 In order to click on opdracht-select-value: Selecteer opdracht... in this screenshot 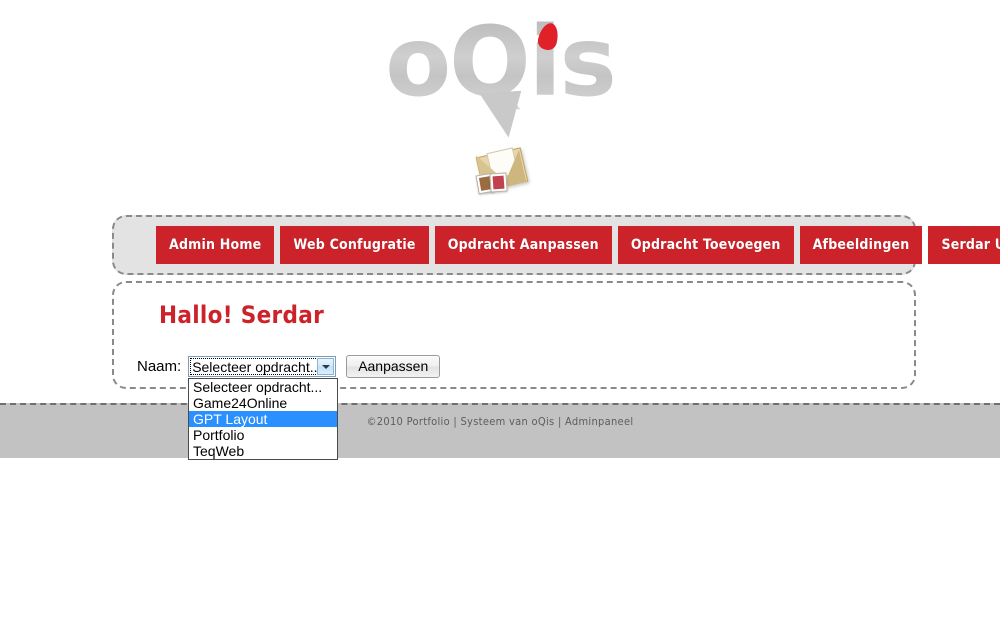, I will do `click(257, 366)`.